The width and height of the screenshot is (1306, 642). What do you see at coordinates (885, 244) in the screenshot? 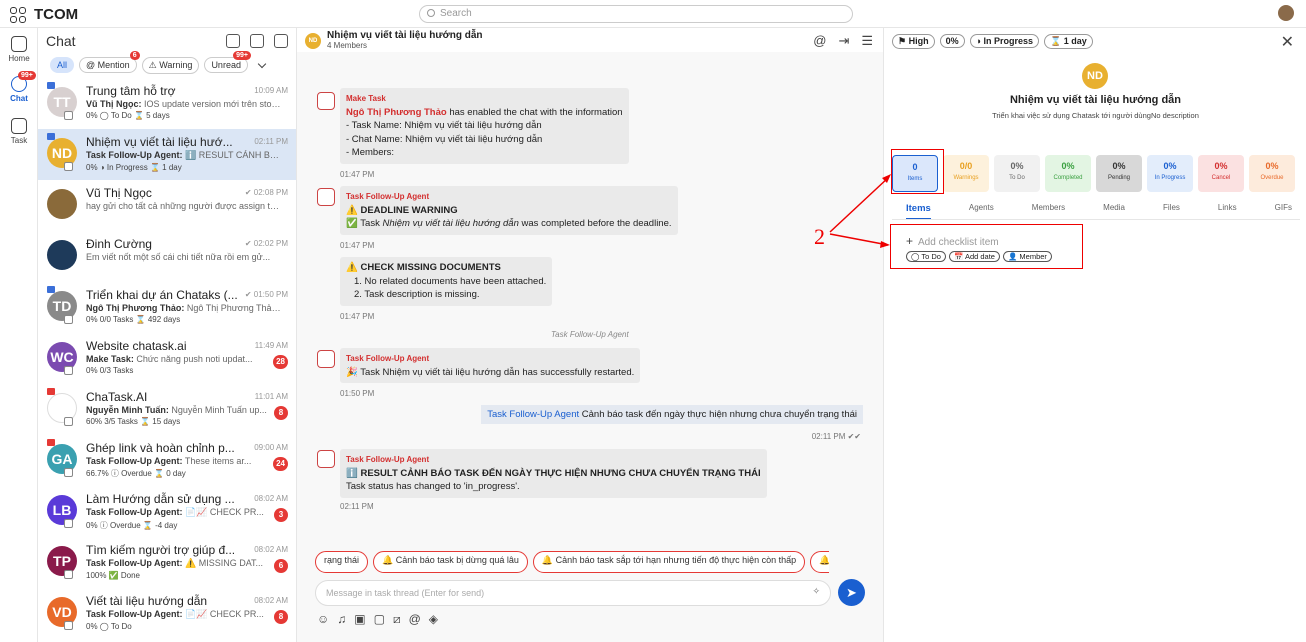
I see `arrowhead` at bounding box center [885, 244].